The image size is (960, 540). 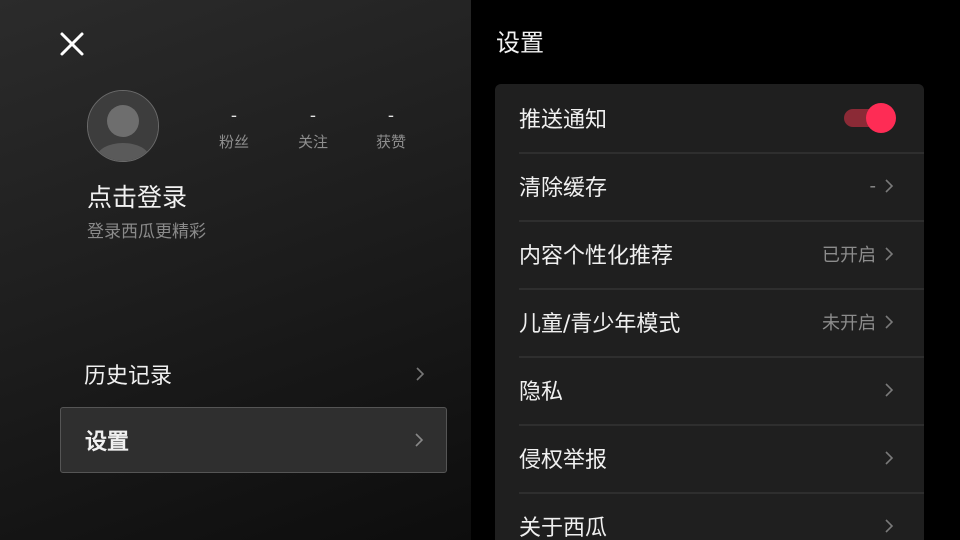 I want to click on setting-row-clear-cache: 清除缓存 -, so click(x=709, y=186).